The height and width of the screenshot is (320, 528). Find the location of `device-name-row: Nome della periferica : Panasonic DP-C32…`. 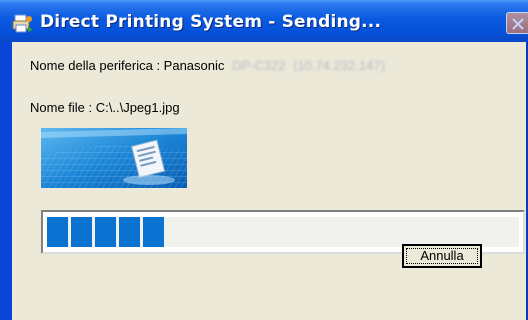

device-name-row: Nome della periferica : Panasonic DP-C32… is located at coordinates (207, 65).